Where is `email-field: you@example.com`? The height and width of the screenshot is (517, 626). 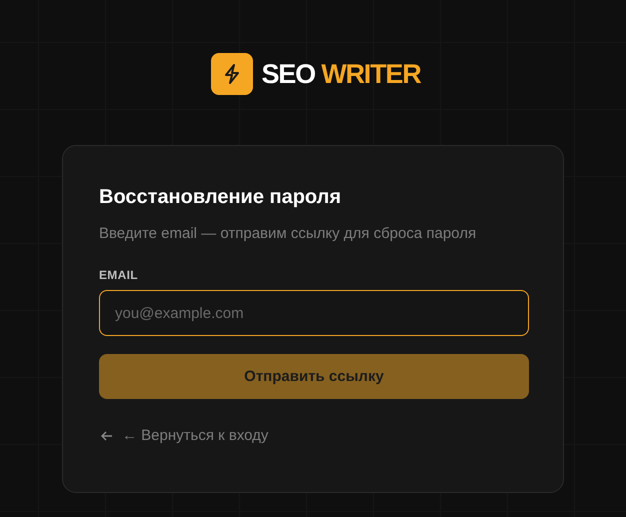
email-field: you@example.com is located at coordinates (314, 313).